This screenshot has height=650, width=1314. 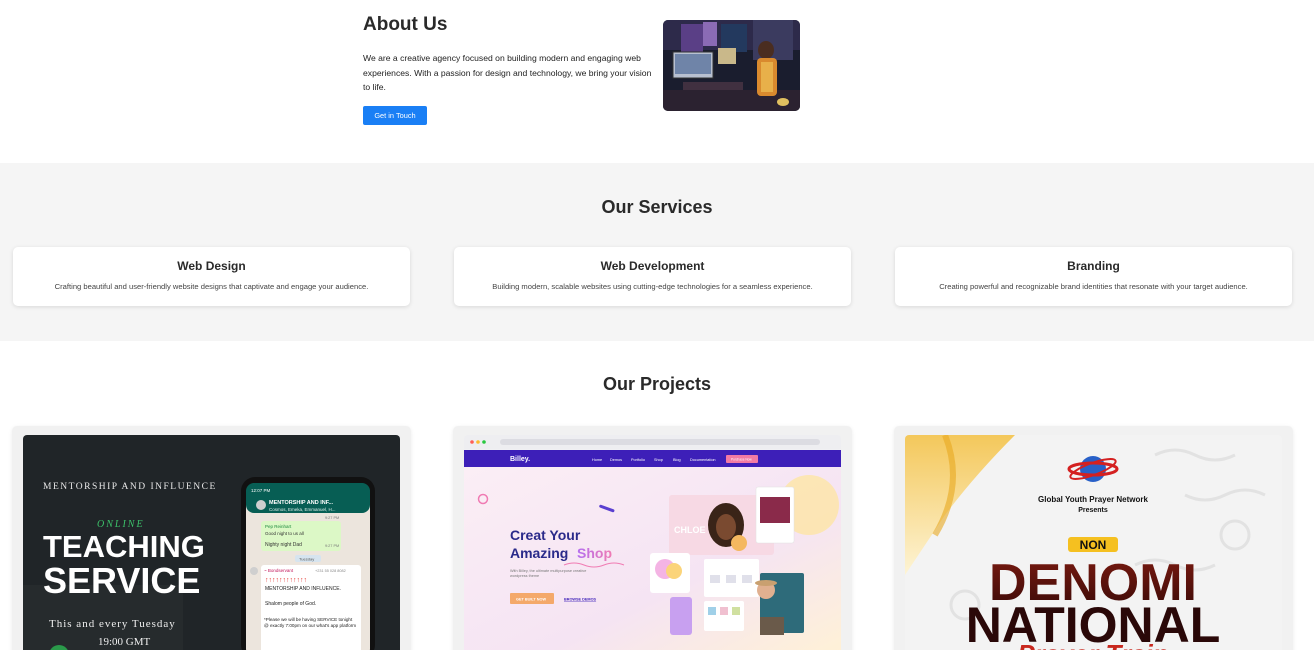 What do you see at coordinates (539, 553) in the screenshot?
I see `billey-headline2a: Amazing` at bounding box center [539, 553].